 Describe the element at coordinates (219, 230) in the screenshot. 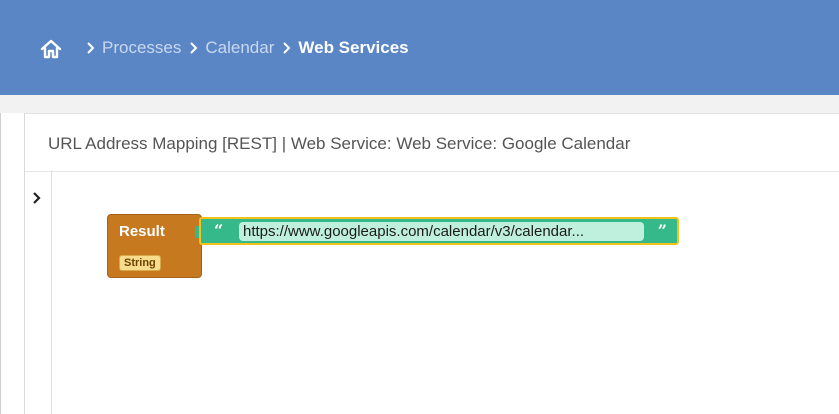

I see `open-quote-icon: “` at that location.